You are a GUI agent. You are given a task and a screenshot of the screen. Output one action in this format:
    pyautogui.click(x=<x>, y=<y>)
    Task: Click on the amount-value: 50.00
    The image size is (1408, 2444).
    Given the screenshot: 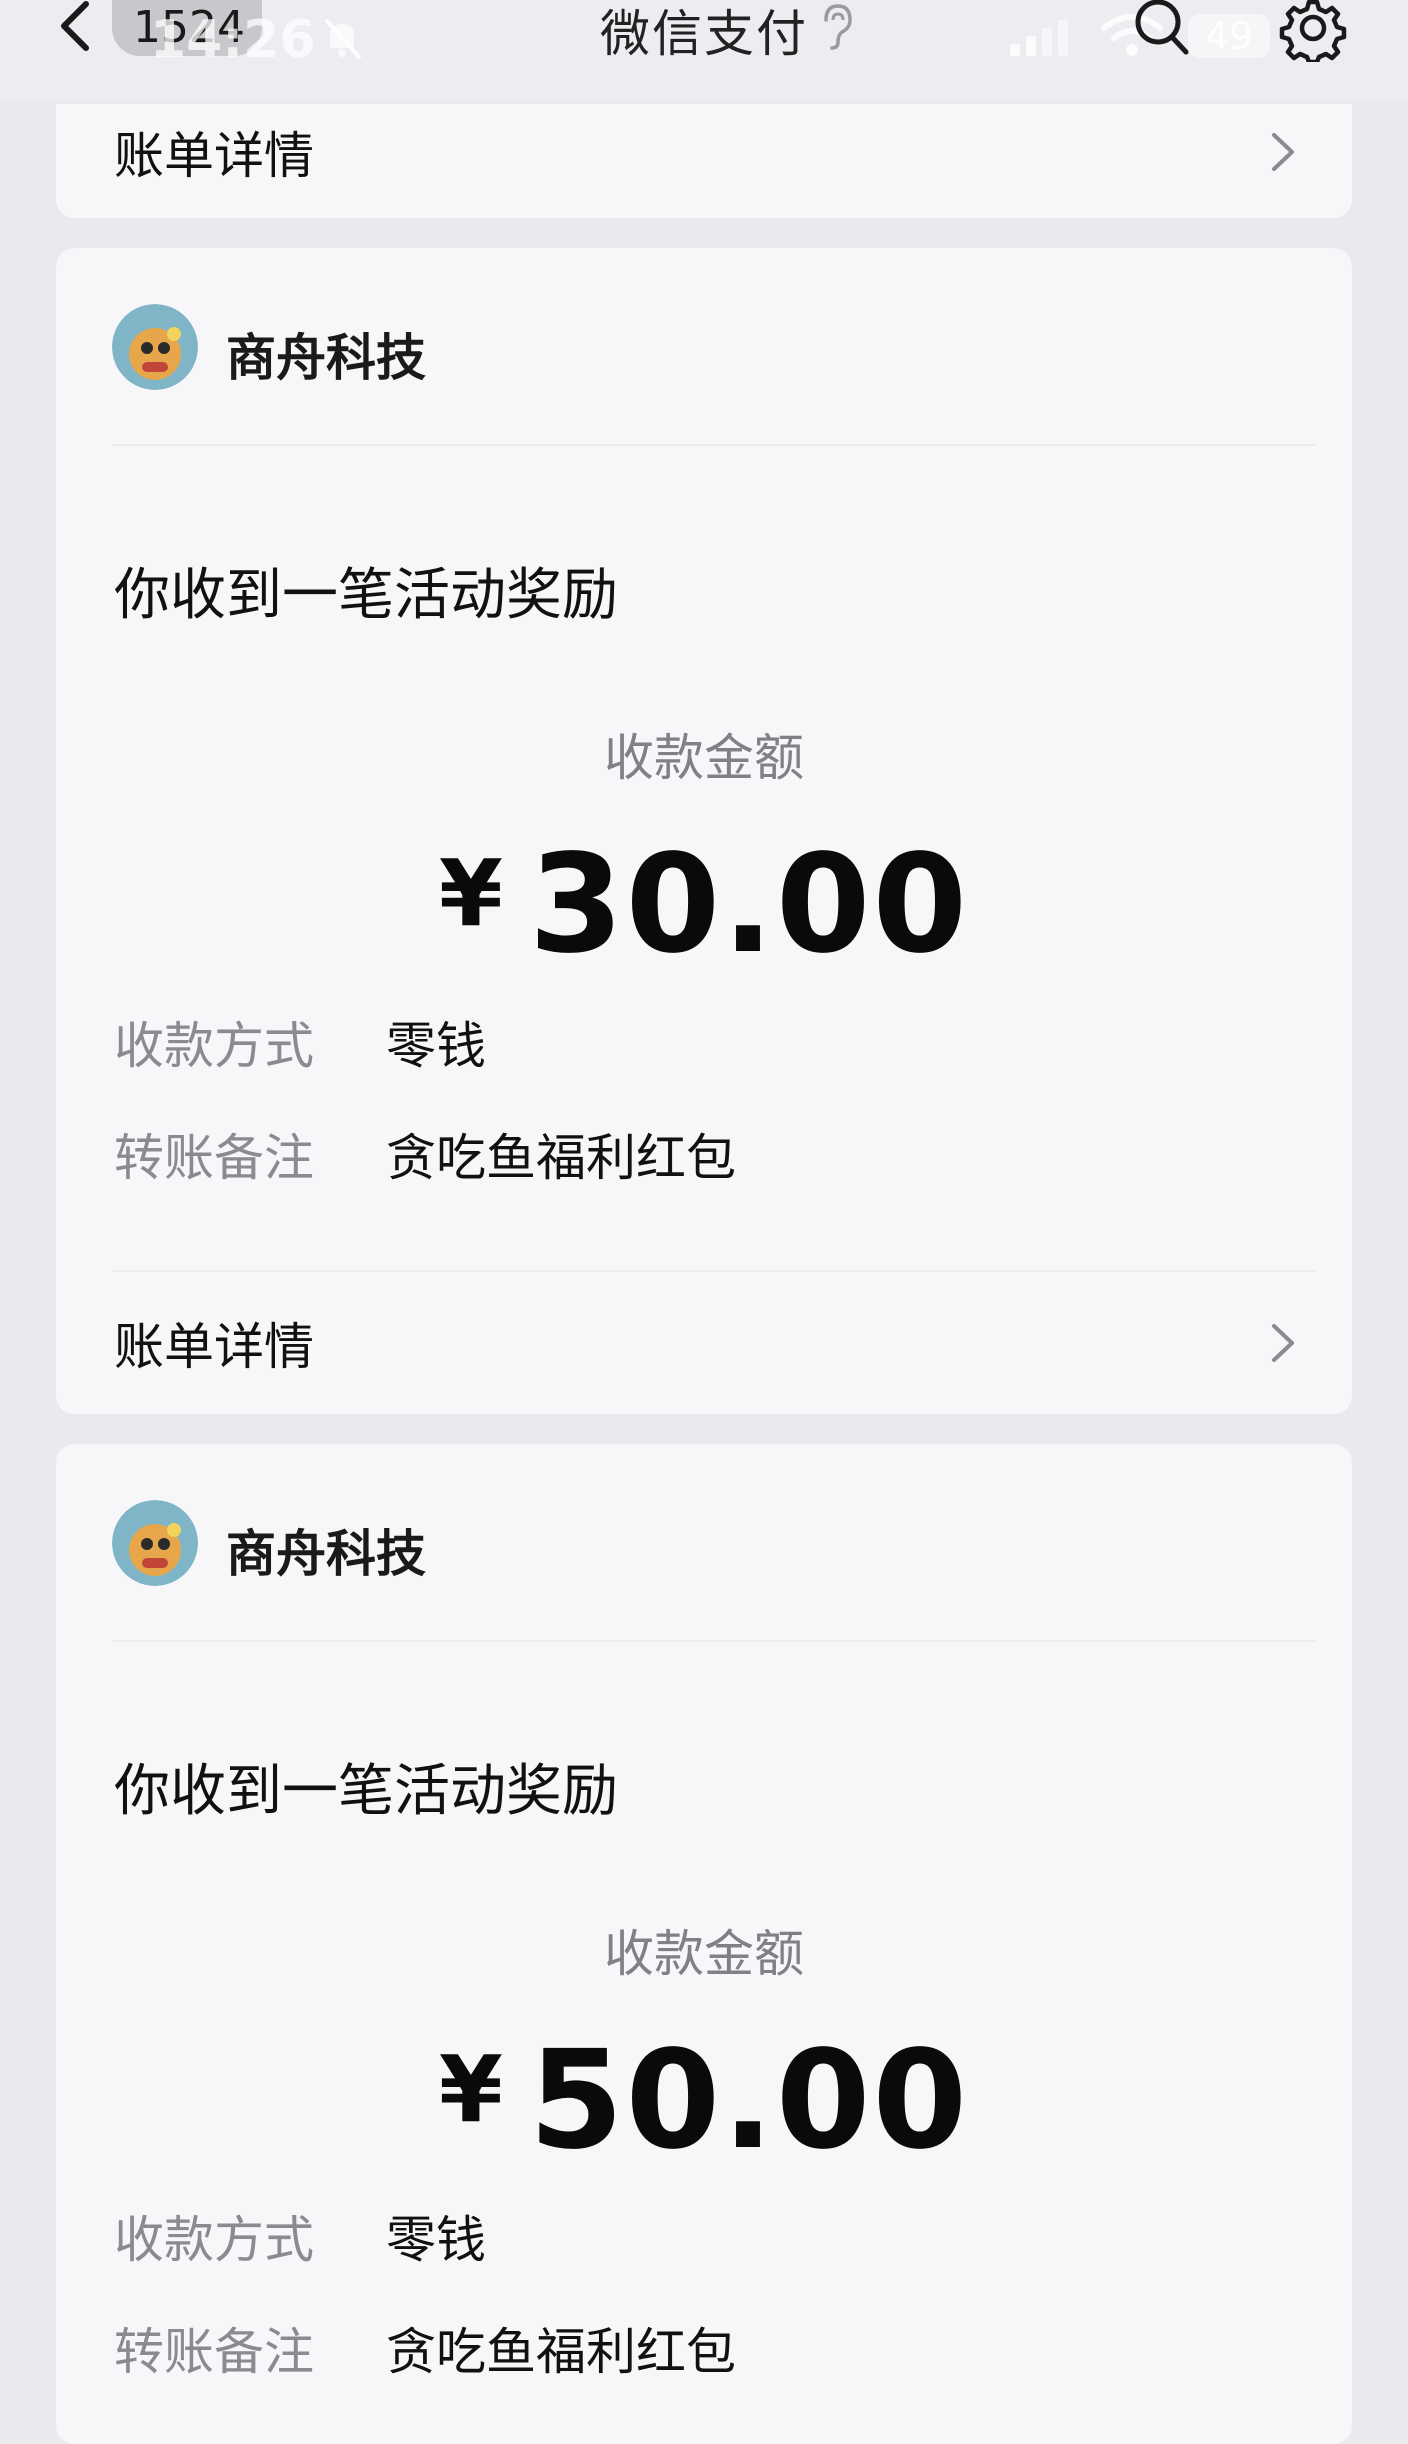 What is the action you would take?
    pyautogui.click(x=749, y=2101)
    